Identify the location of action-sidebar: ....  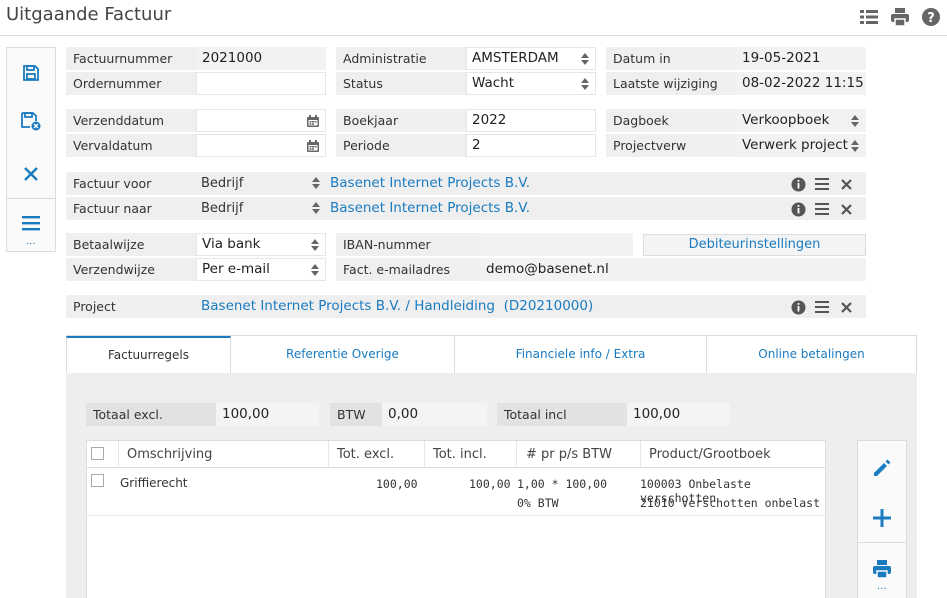
(31, 149).